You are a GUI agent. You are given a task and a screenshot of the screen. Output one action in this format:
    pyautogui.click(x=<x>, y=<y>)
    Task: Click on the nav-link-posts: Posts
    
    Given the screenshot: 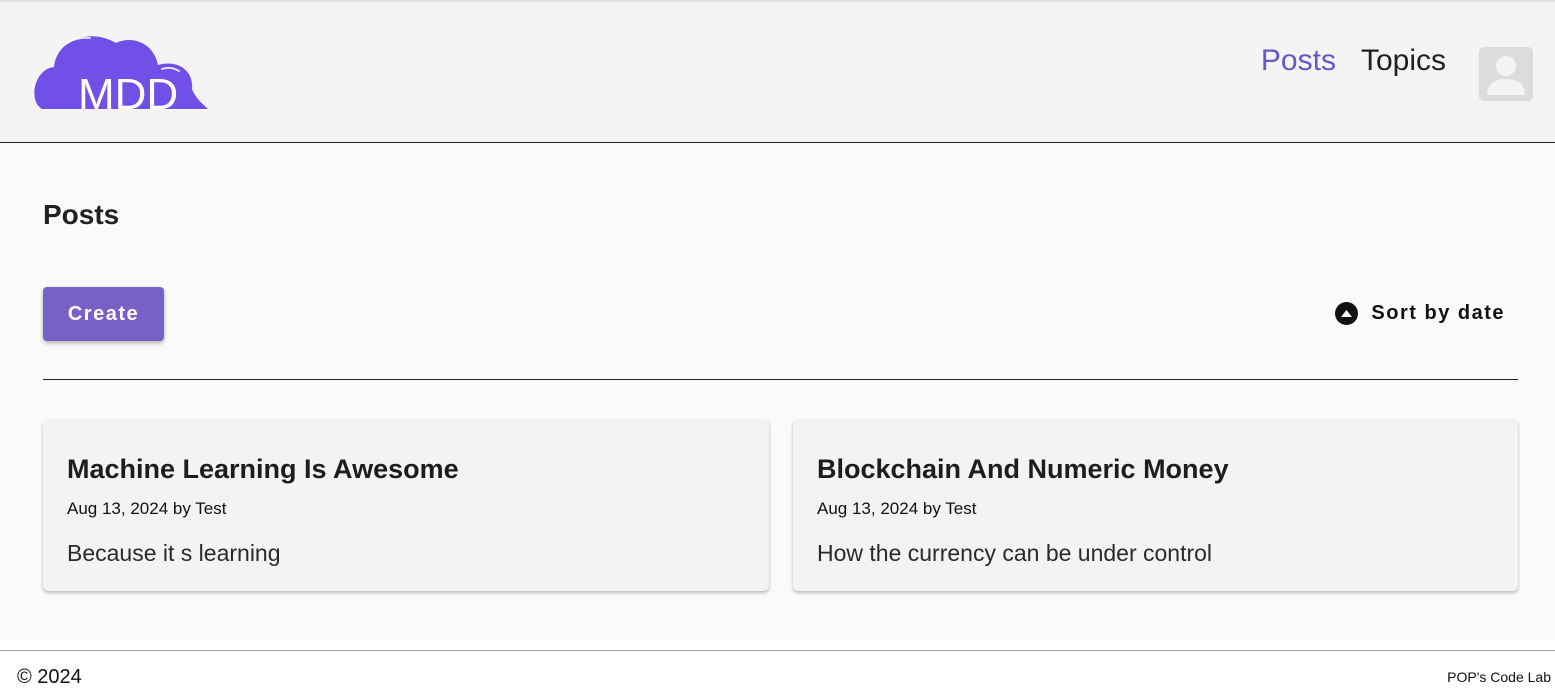 What is the action you would take?
    pyautogui.click(x=1298, y=61)
    